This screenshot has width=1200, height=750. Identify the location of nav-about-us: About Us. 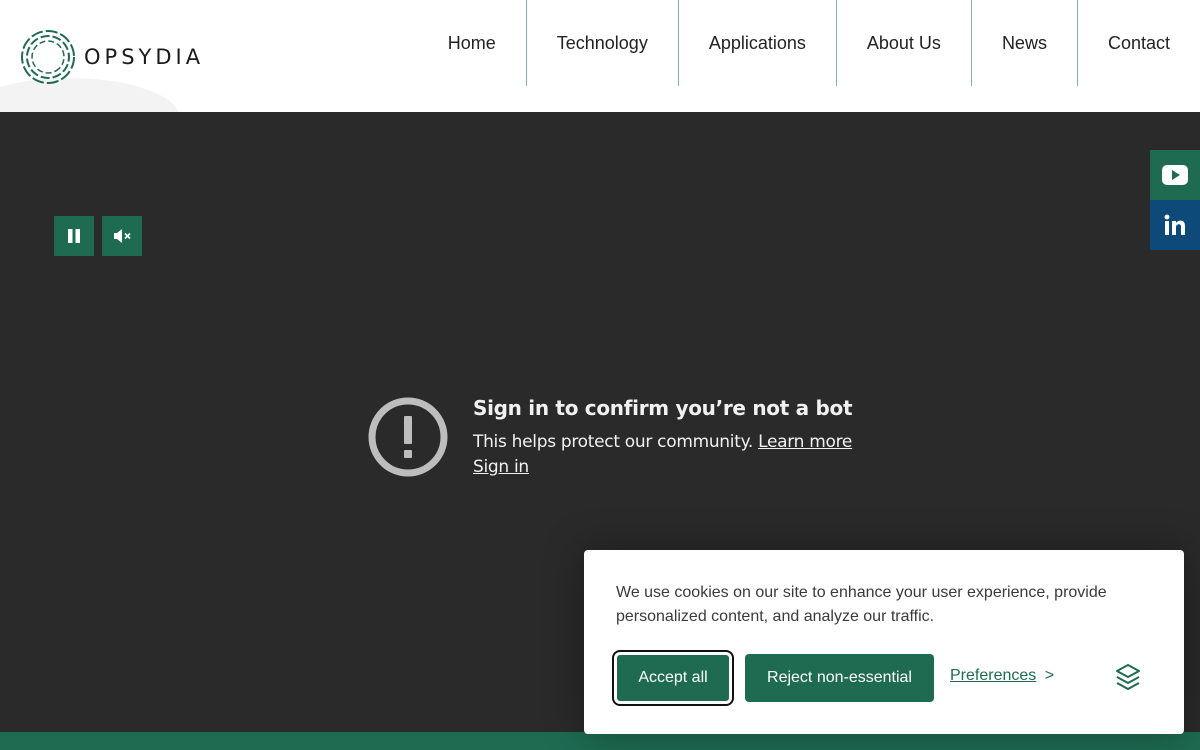
(903, 43).